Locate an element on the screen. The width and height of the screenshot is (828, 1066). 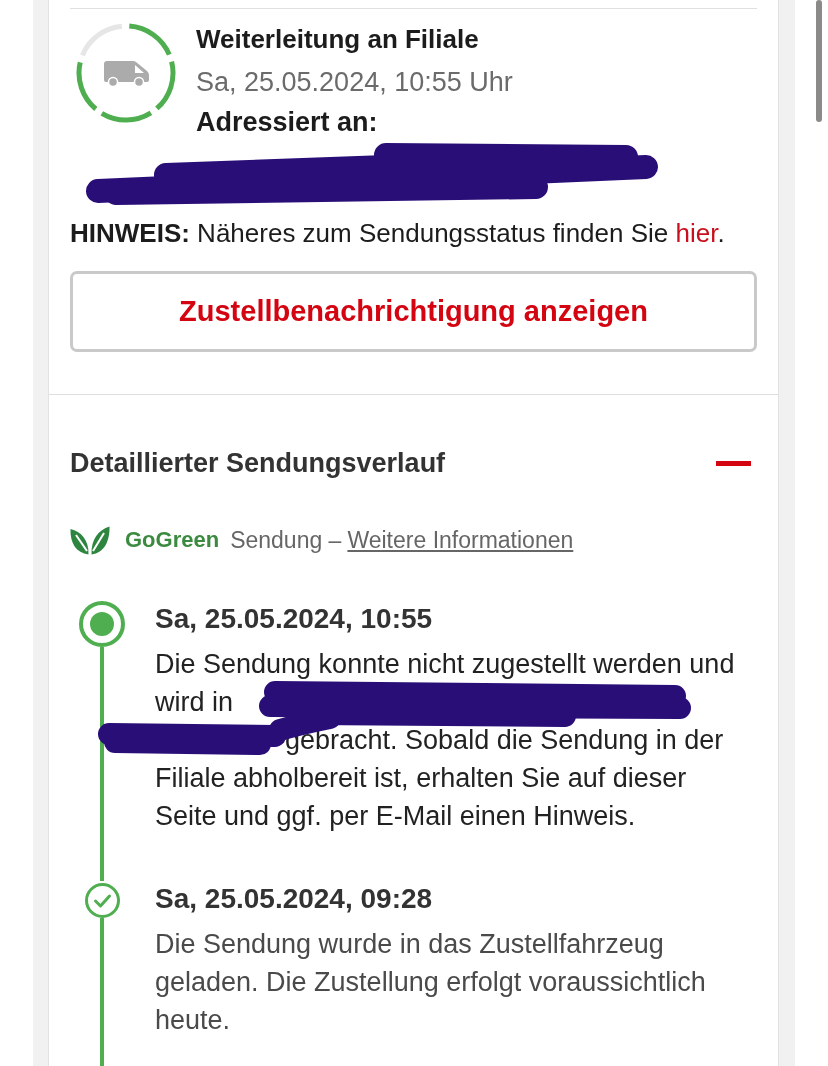
address-label: Adressiert an: is located at coordinates (287, 122).